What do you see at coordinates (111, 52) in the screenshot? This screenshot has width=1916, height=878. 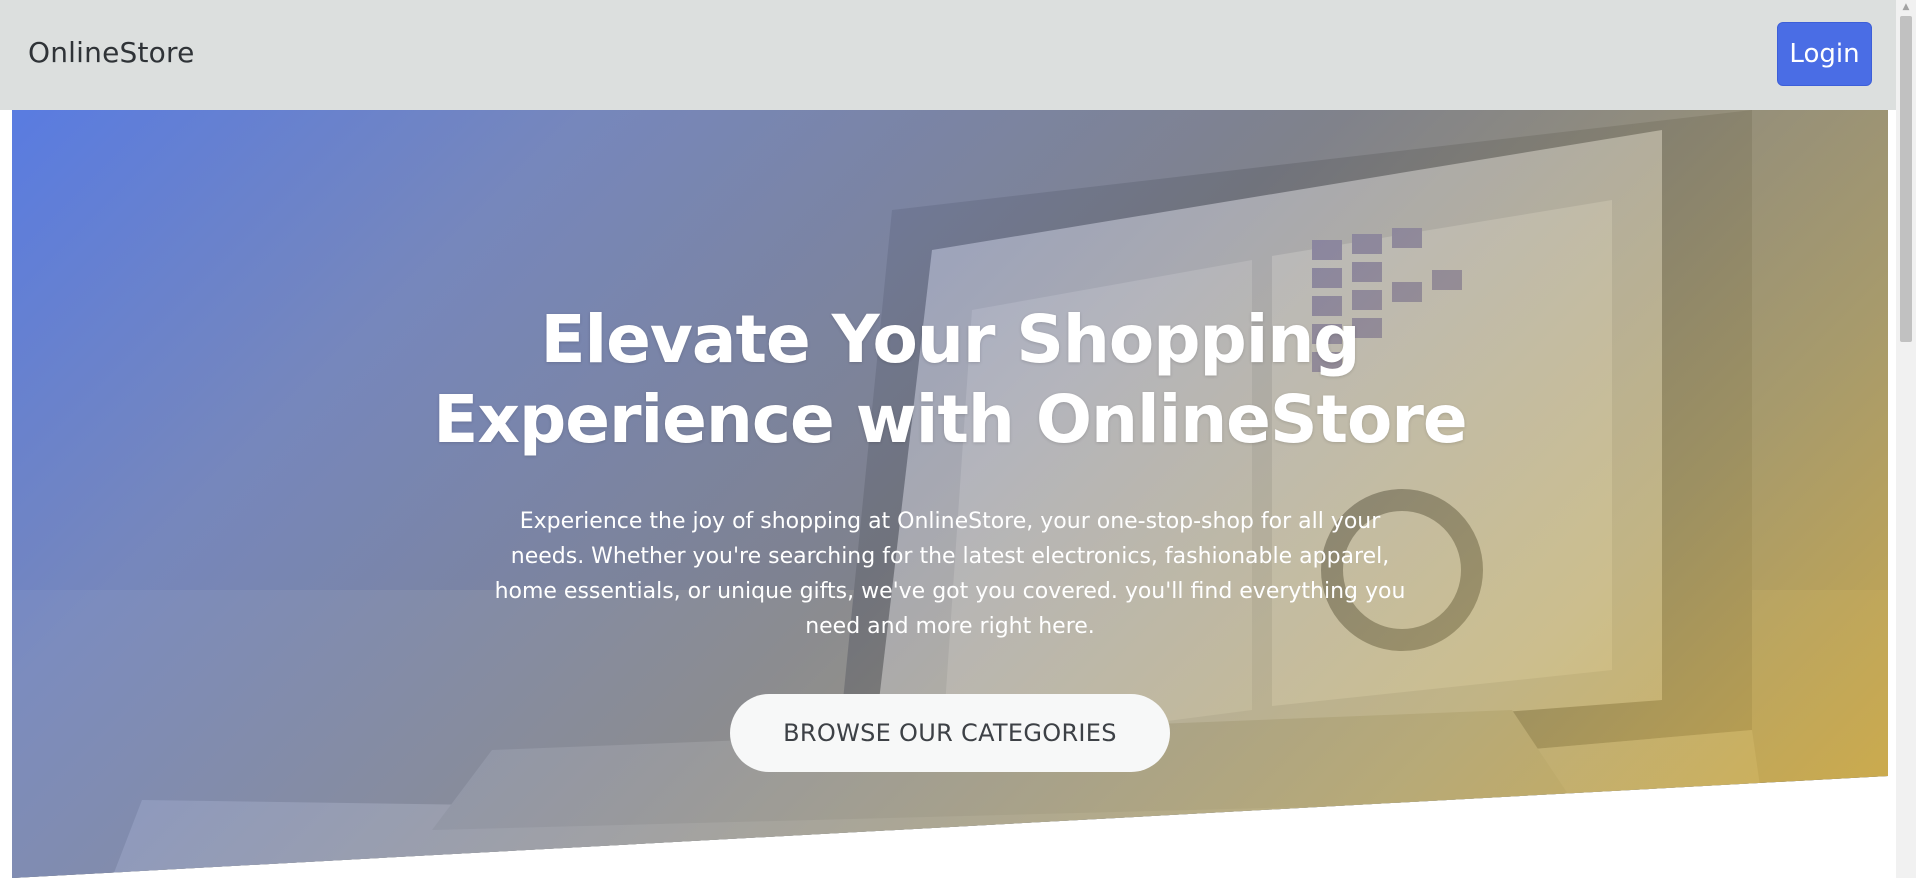 I see `brand-logo: OnlineStore` at bounding box center [111, 52].